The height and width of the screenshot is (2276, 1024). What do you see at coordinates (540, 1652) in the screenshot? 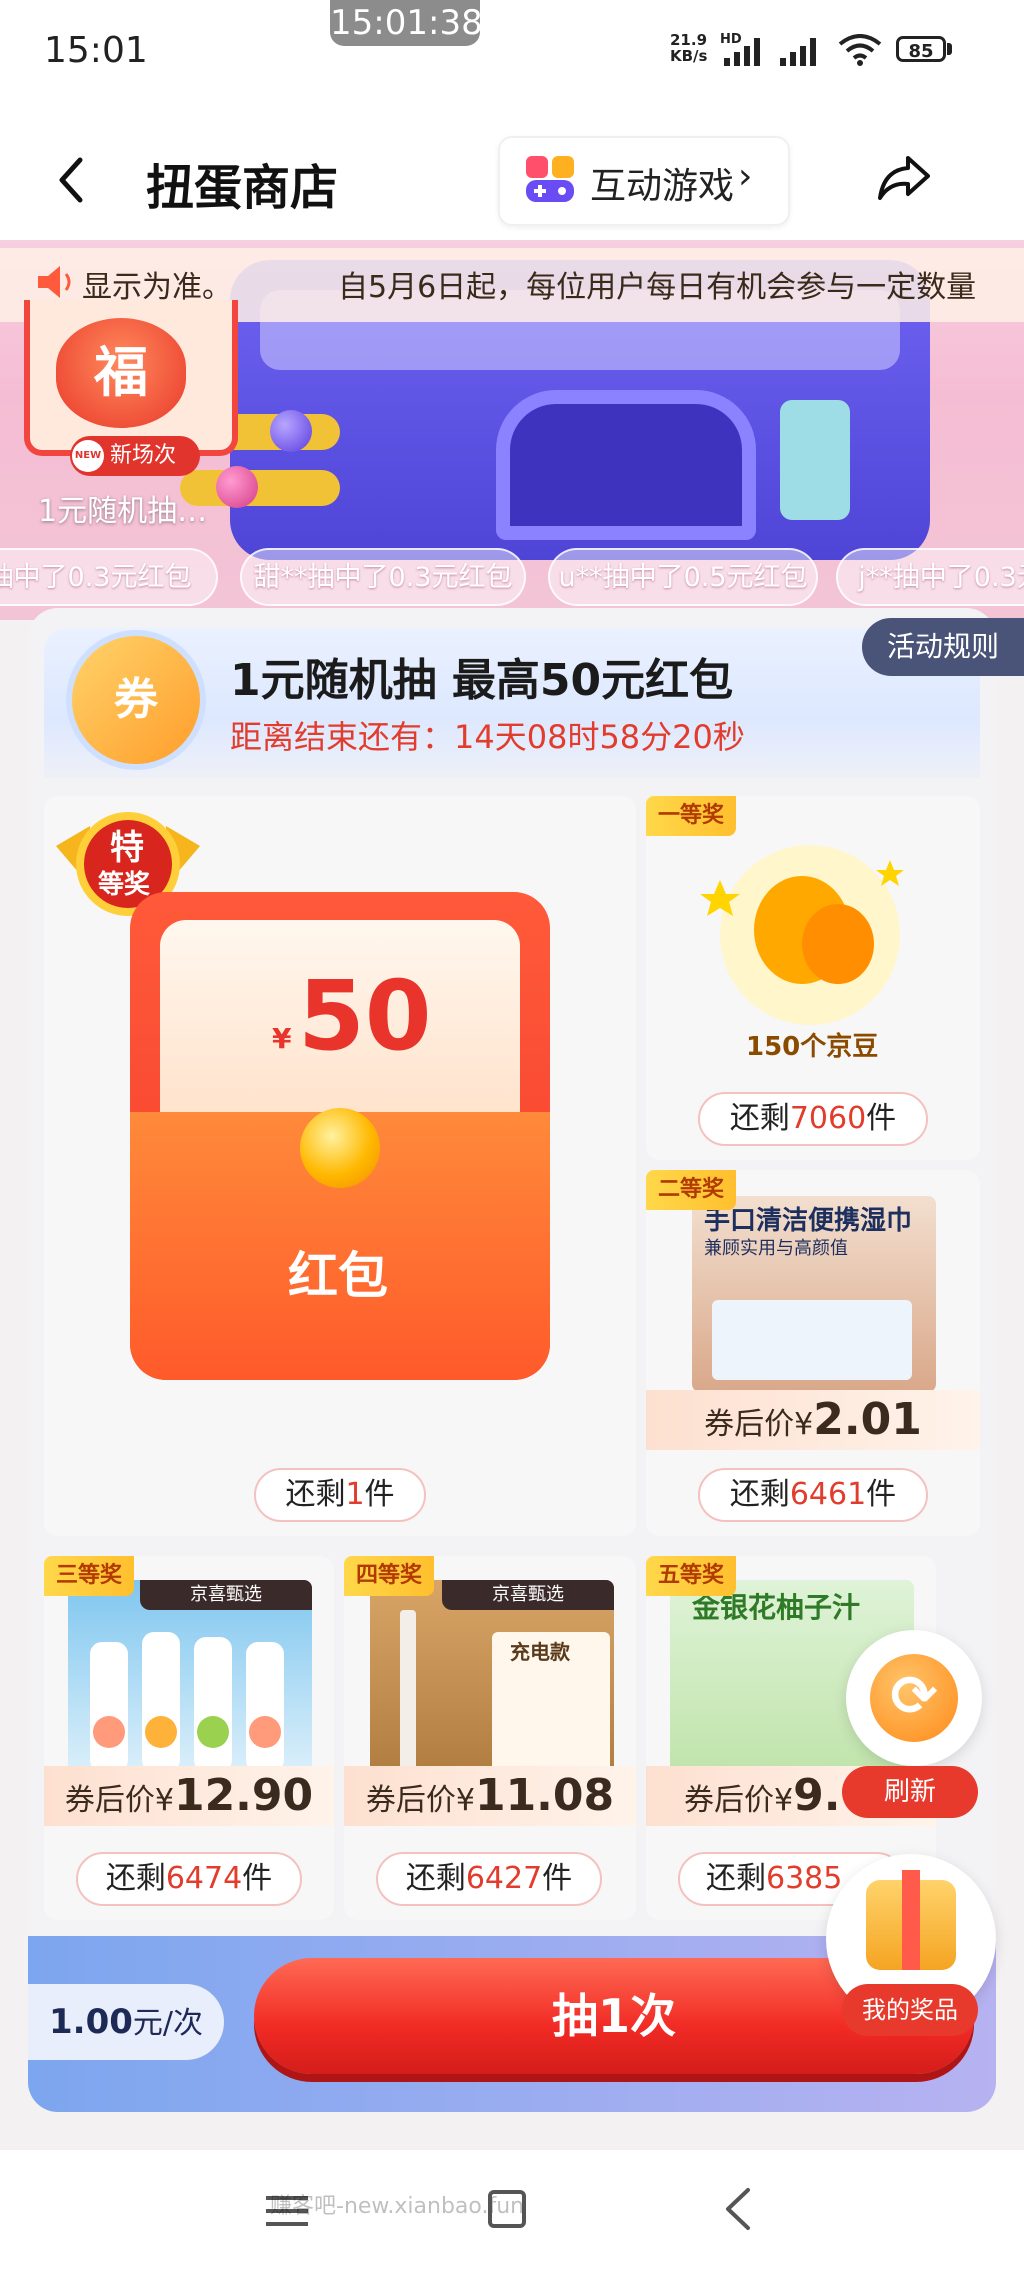
I see `fourth-product-title: 充电款` at bounding box center [540, 1652].